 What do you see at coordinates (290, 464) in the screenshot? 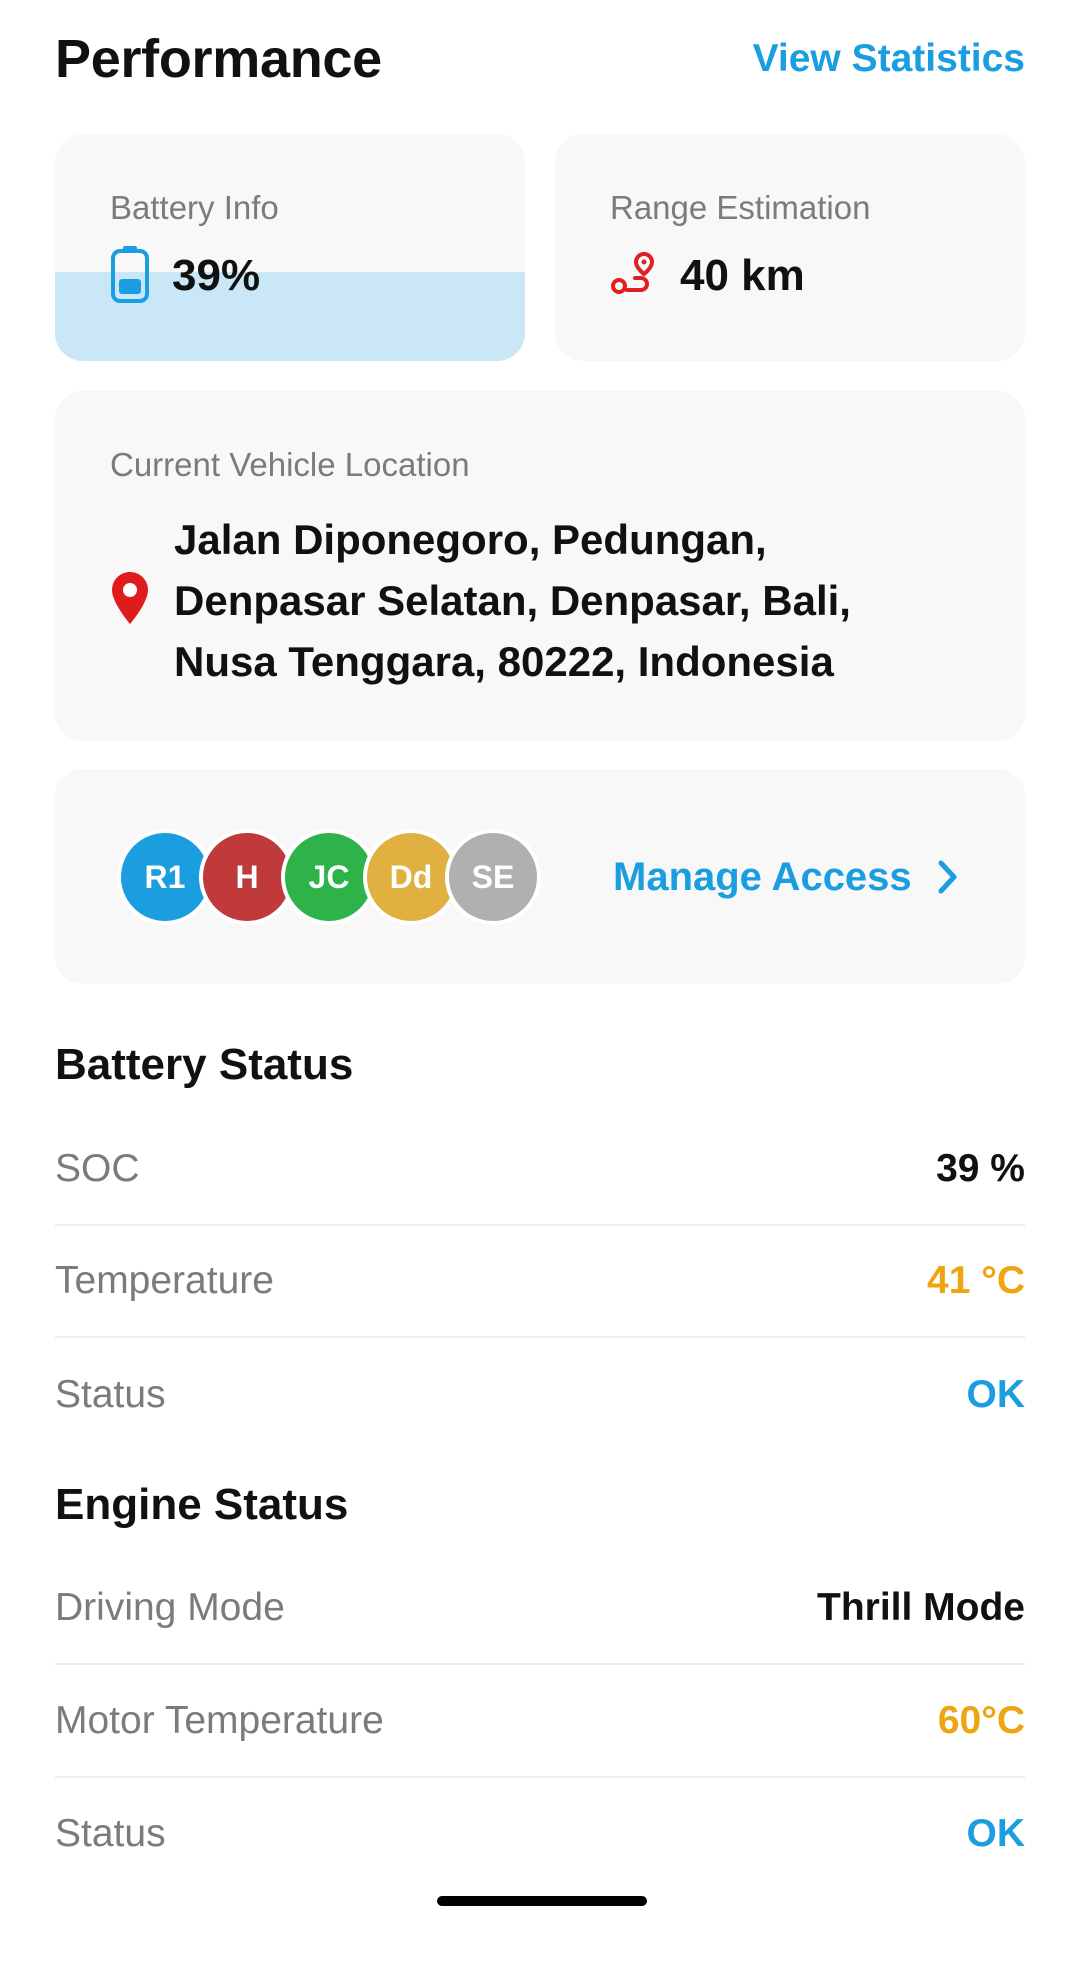
I see `vehicle-location-label: Current Vehicle Location` at bounding box center [290, 464].